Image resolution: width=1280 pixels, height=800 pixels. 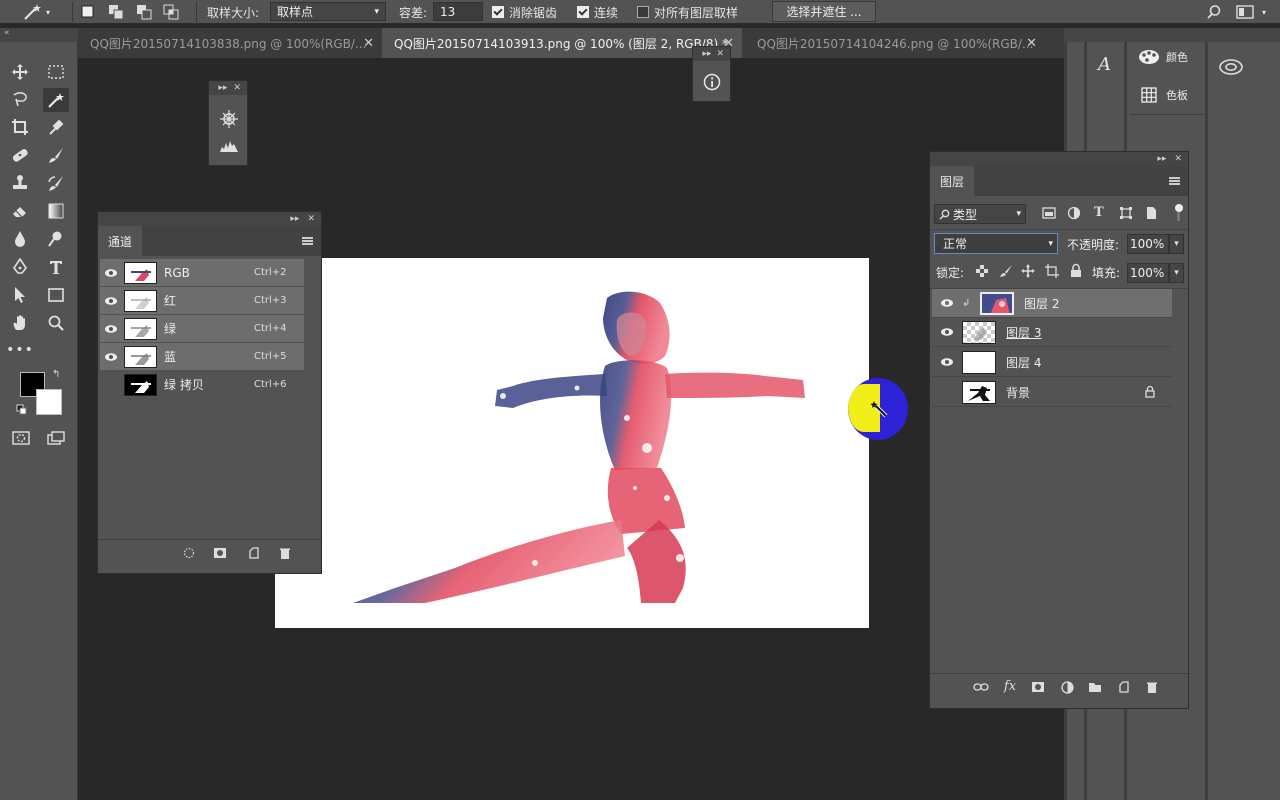 What do you see at coordinates (202, 300) in the screenshot?
I see `channel-row: 红 Ctrl+3` at bounding box center [202, 300].